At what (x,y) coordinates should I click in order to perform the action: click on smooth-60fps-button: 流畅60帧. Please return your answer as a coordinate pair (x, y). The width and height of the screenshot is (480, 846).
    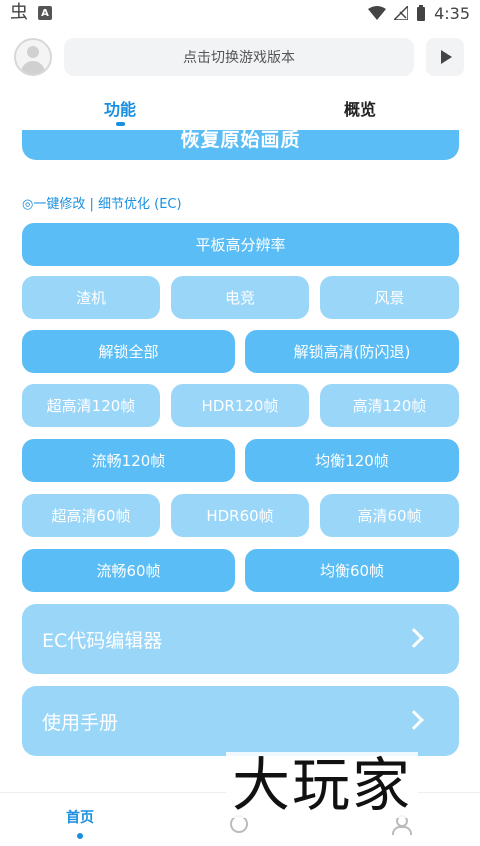
    Looking at the image, I should click on (128, 570).